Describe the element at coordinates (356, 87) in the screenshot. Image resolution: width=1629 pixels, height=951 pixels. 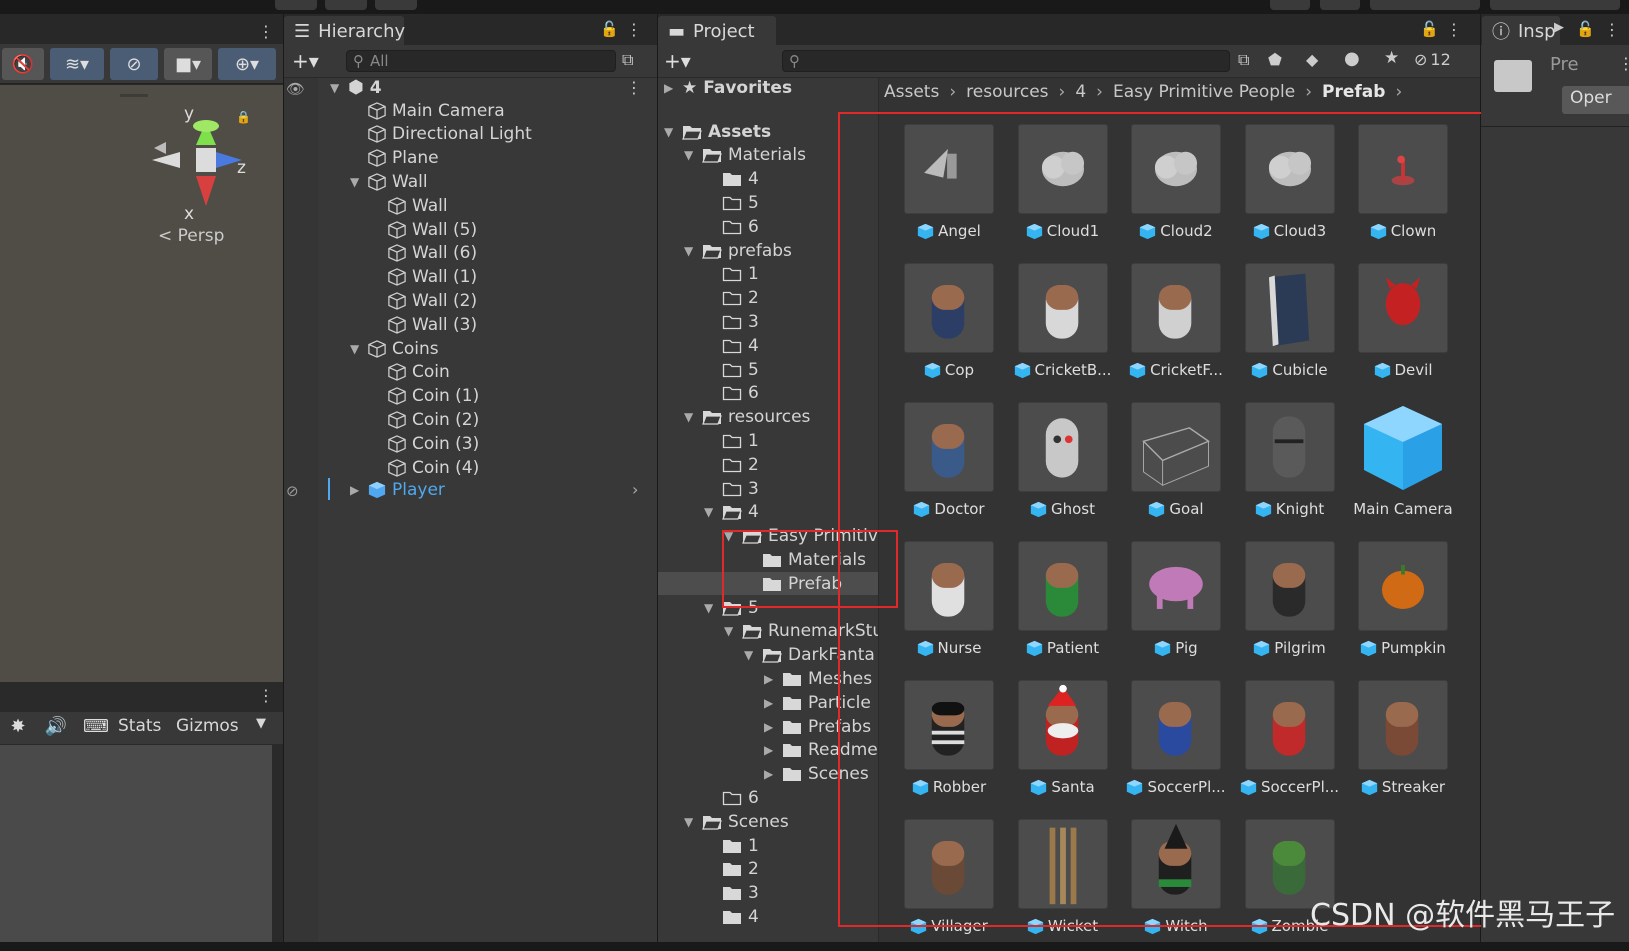
I see `hierarchy-root: ▼ ⬢ 4` at that location.